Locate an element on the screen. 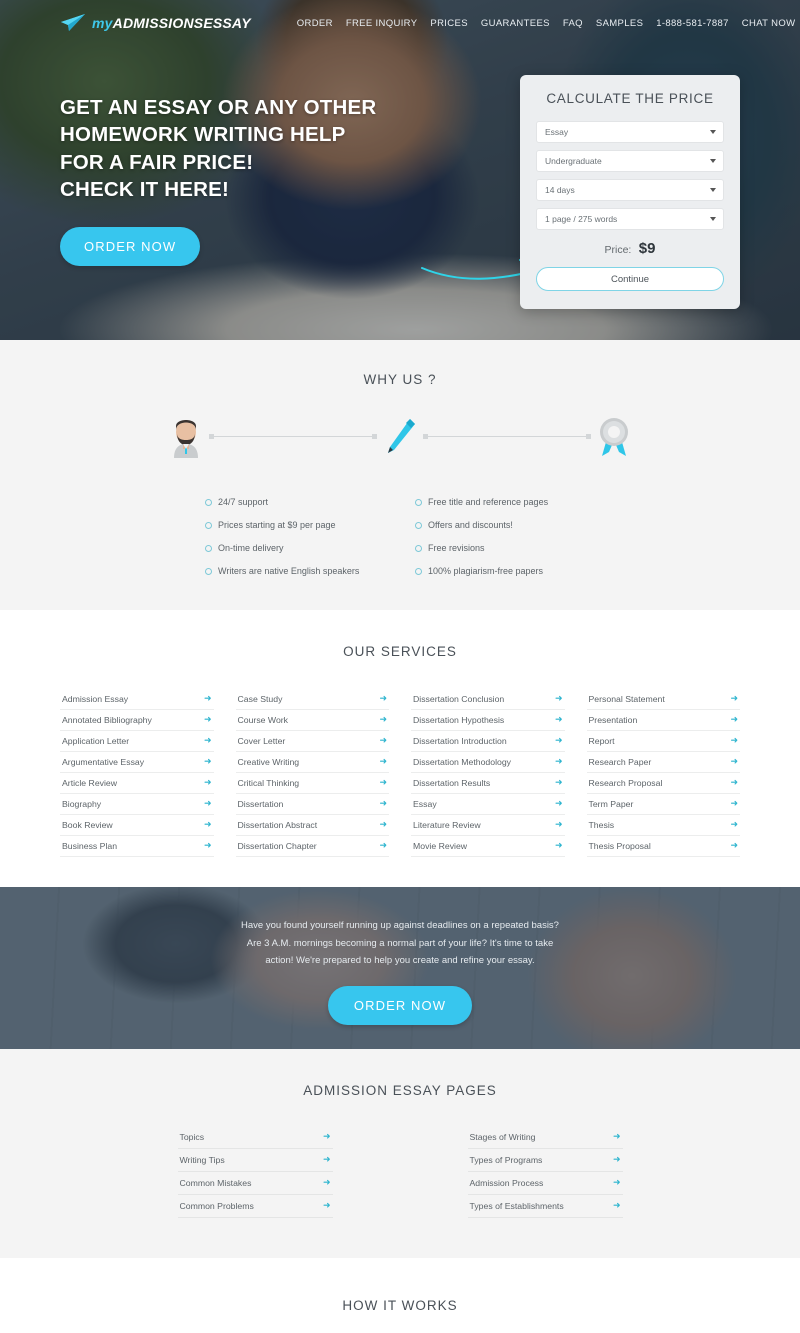 Image resolution: width=800 pixels, height=1333 pixels. benefit-item: Free revisions is located at coordinates (505, 548).